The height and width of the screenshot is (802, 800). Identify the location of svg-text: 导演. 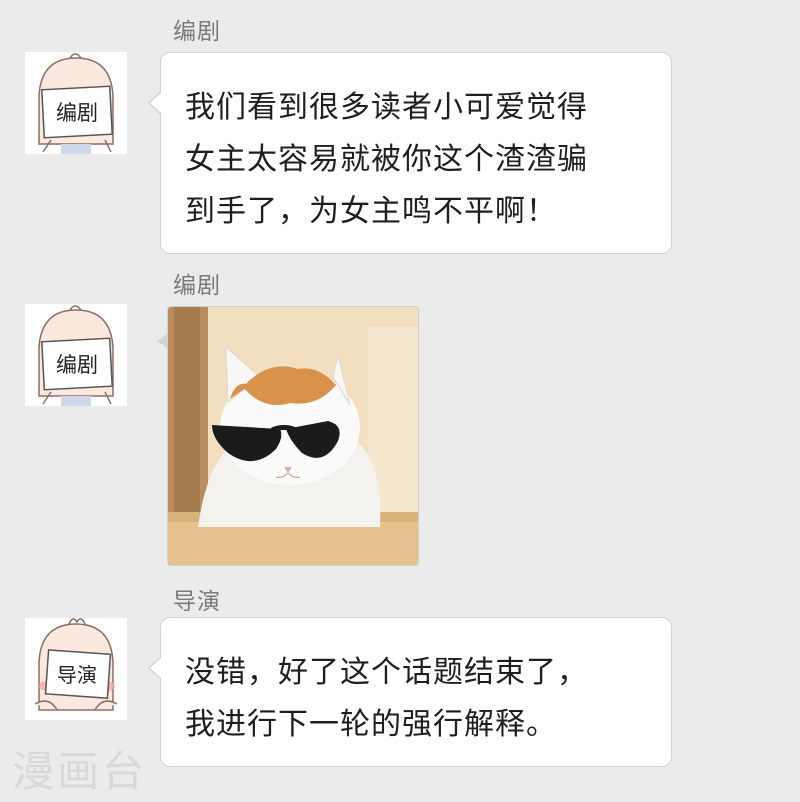
(77, 675).